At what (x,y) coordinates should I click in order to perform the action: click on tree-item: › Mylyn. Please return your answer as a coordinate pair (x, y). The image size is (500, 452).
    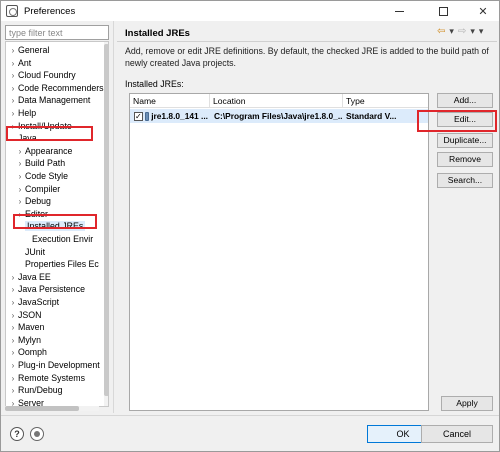
    Looking at the image, I should click on (24, 340).